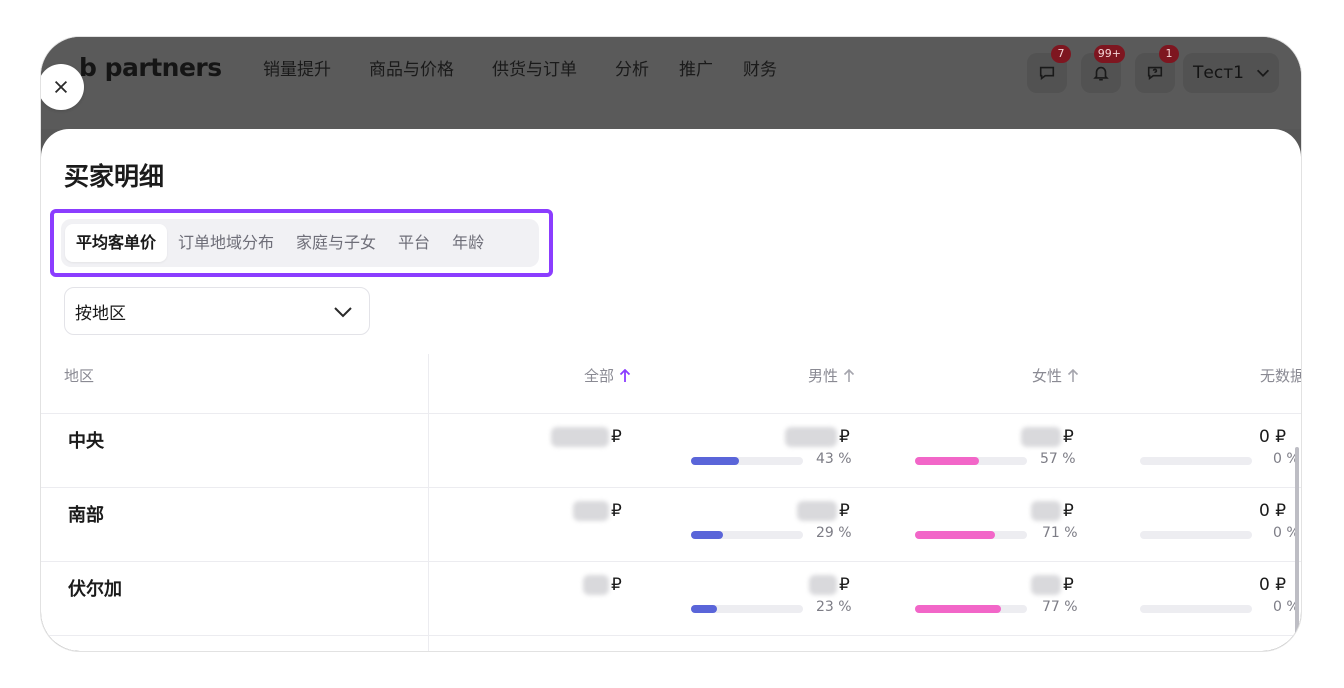  I want to click on table-row: 中央 ₽ ₽ 43 % ₽ 57 % 0 ₽ 0 %, so click(671, 450).